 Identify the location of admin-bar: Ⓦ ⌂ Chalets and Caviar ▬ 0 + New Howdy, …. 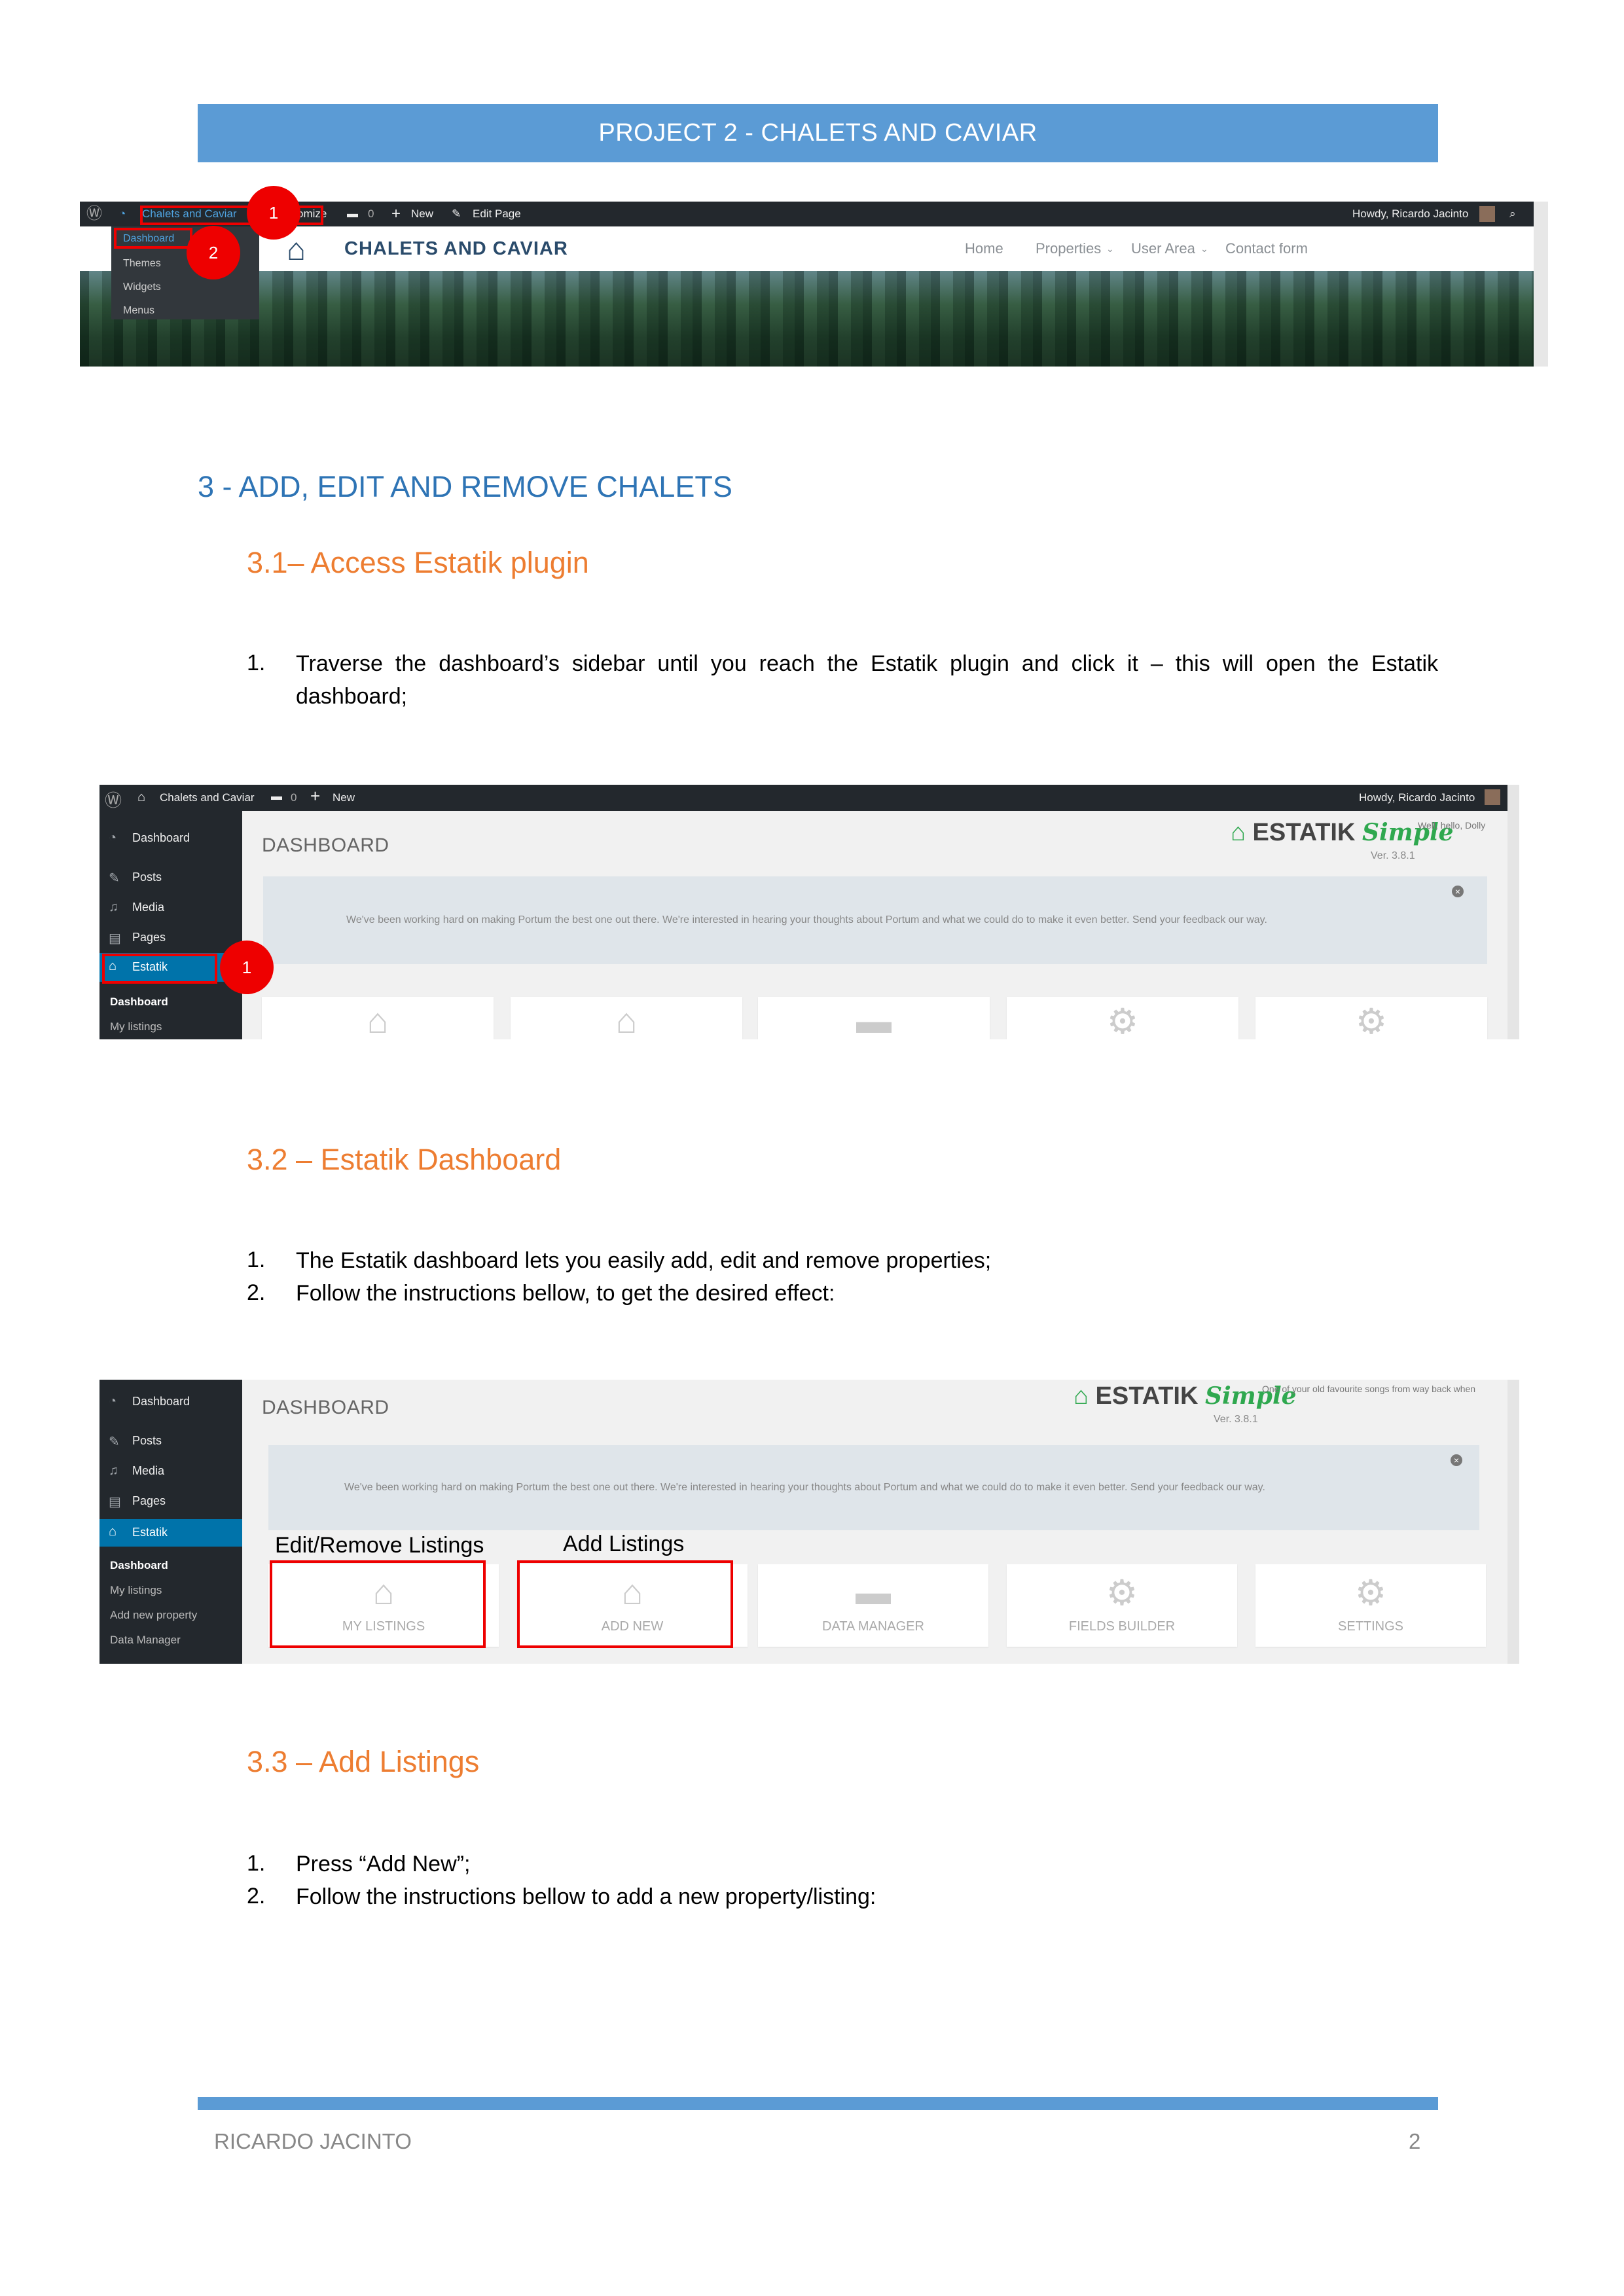
(809, 798).